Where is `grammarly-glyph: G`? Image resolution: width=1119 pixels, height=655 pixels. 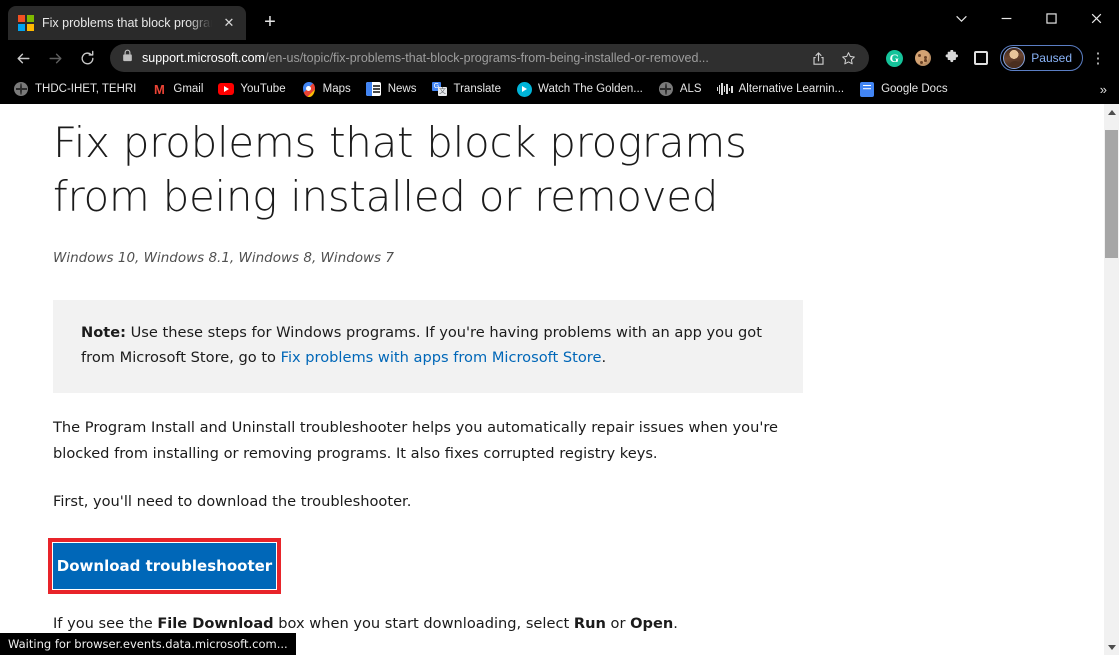 grammarly-glyph: G is located at coordinates (894, 58).